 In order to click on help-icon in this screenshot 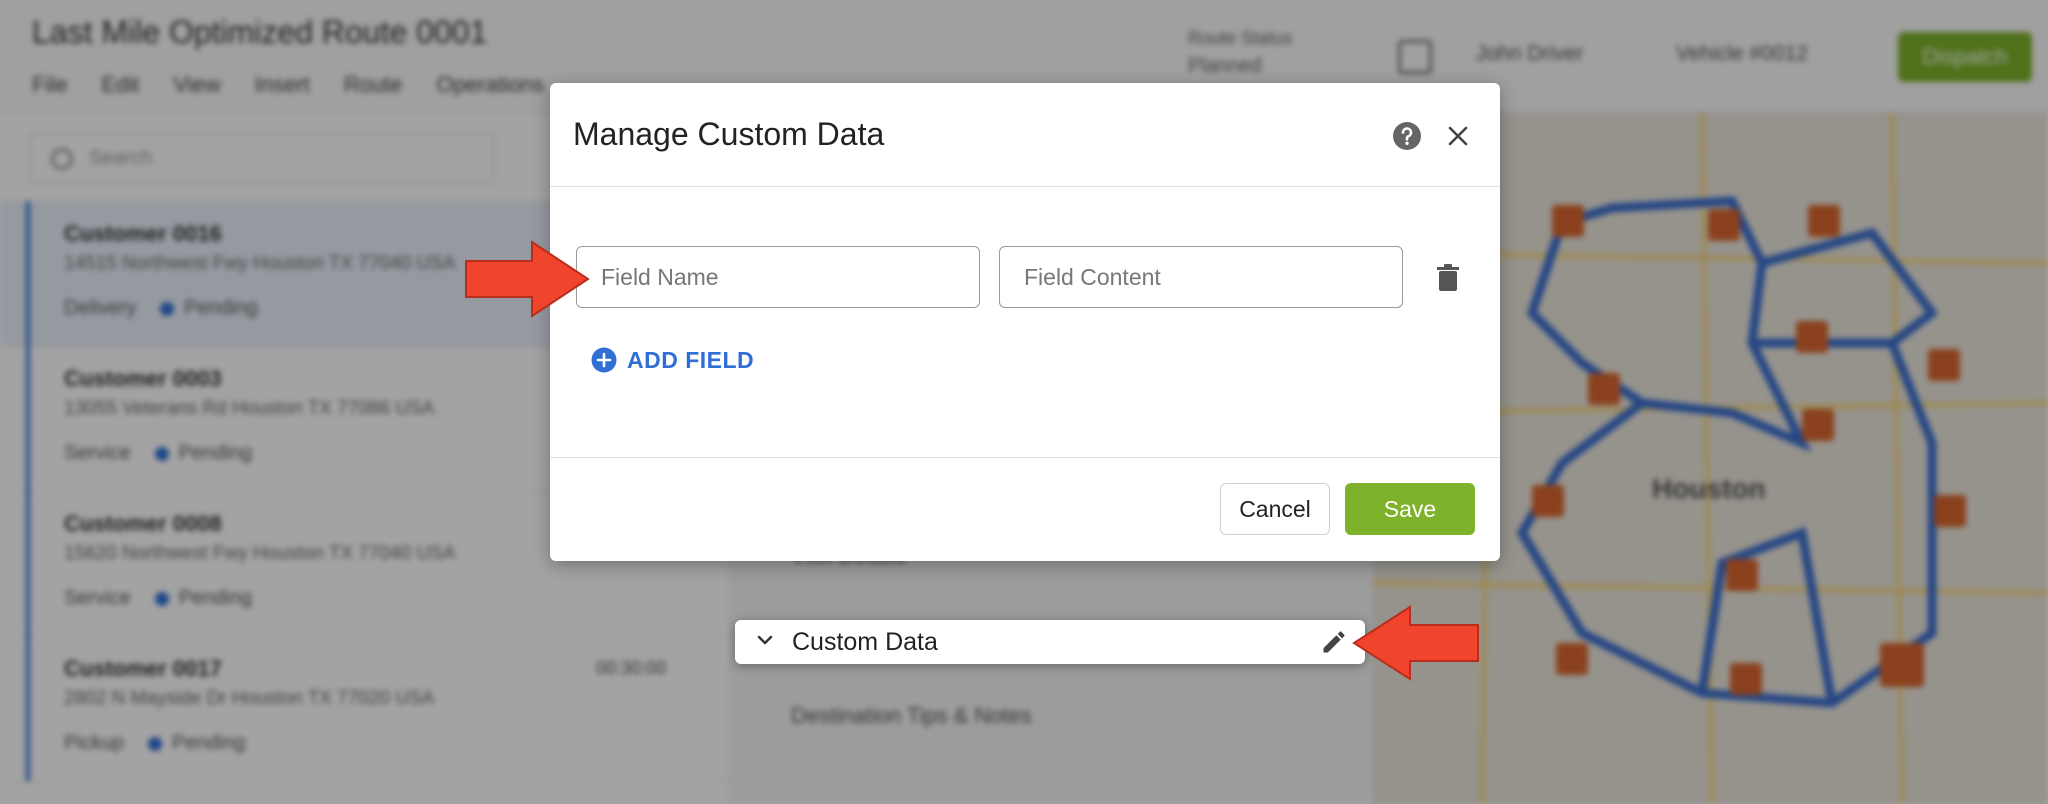, I will do `click(1407, 136)`.